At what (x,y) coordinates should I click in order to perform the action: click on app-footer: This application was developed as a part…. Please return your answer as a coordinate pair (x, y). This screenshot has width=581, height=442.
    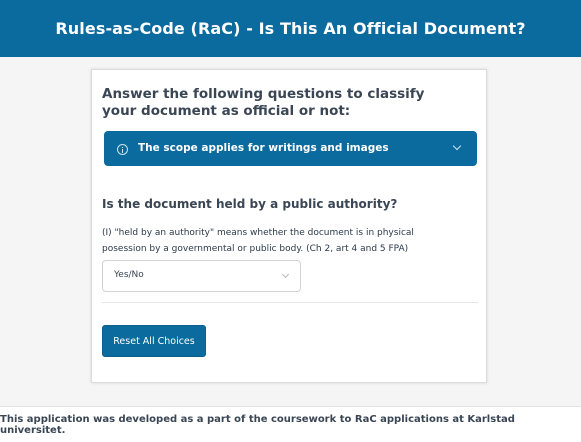
    Looking at the image, I should click on (290, 424).